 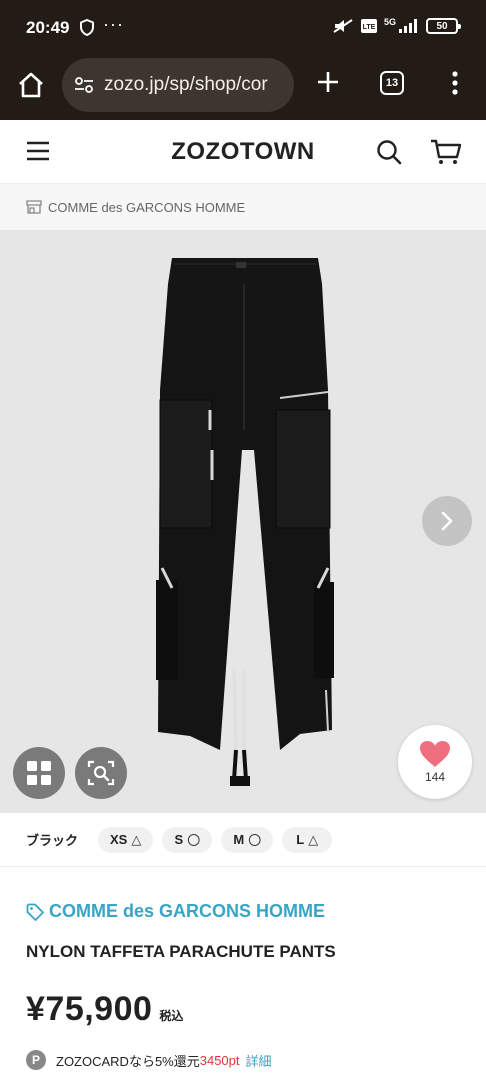 I want to click on size-label: M, so click(x=239, y=839).